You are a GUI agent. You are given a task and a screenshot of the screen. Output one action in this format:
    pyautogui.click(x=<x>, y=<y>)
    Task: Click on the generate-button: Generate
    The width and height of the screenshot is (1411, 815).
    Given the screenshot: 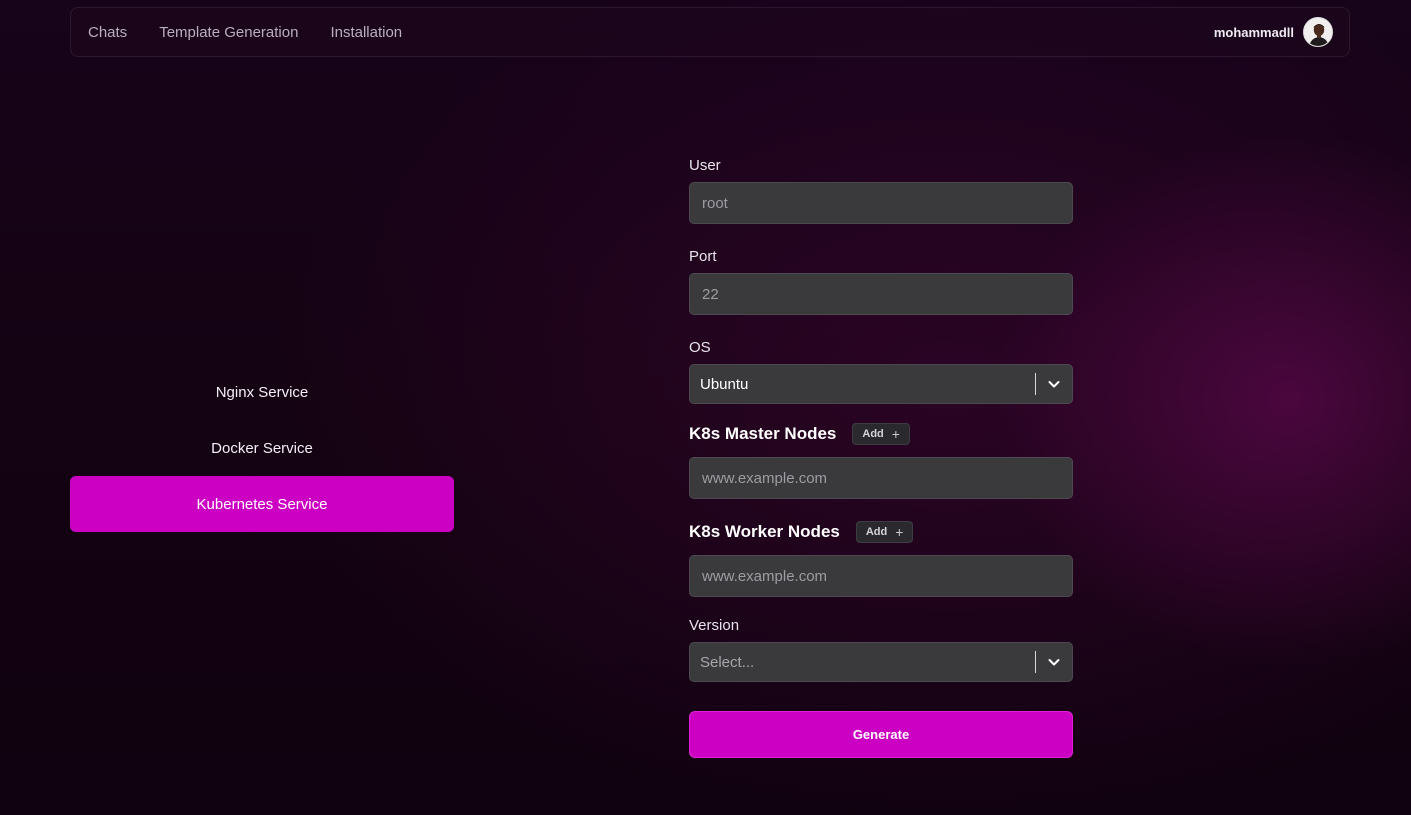 What is the action you would take?
    pyautogui.click(x=881, y=734)
    